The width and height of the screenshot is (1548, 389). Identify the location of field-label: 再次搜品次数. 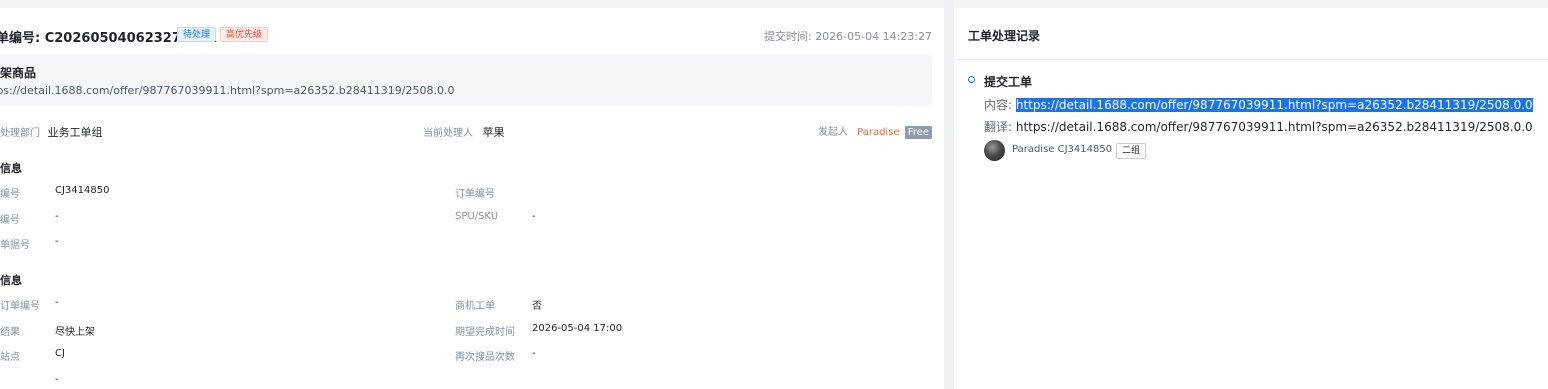
(485, 357).